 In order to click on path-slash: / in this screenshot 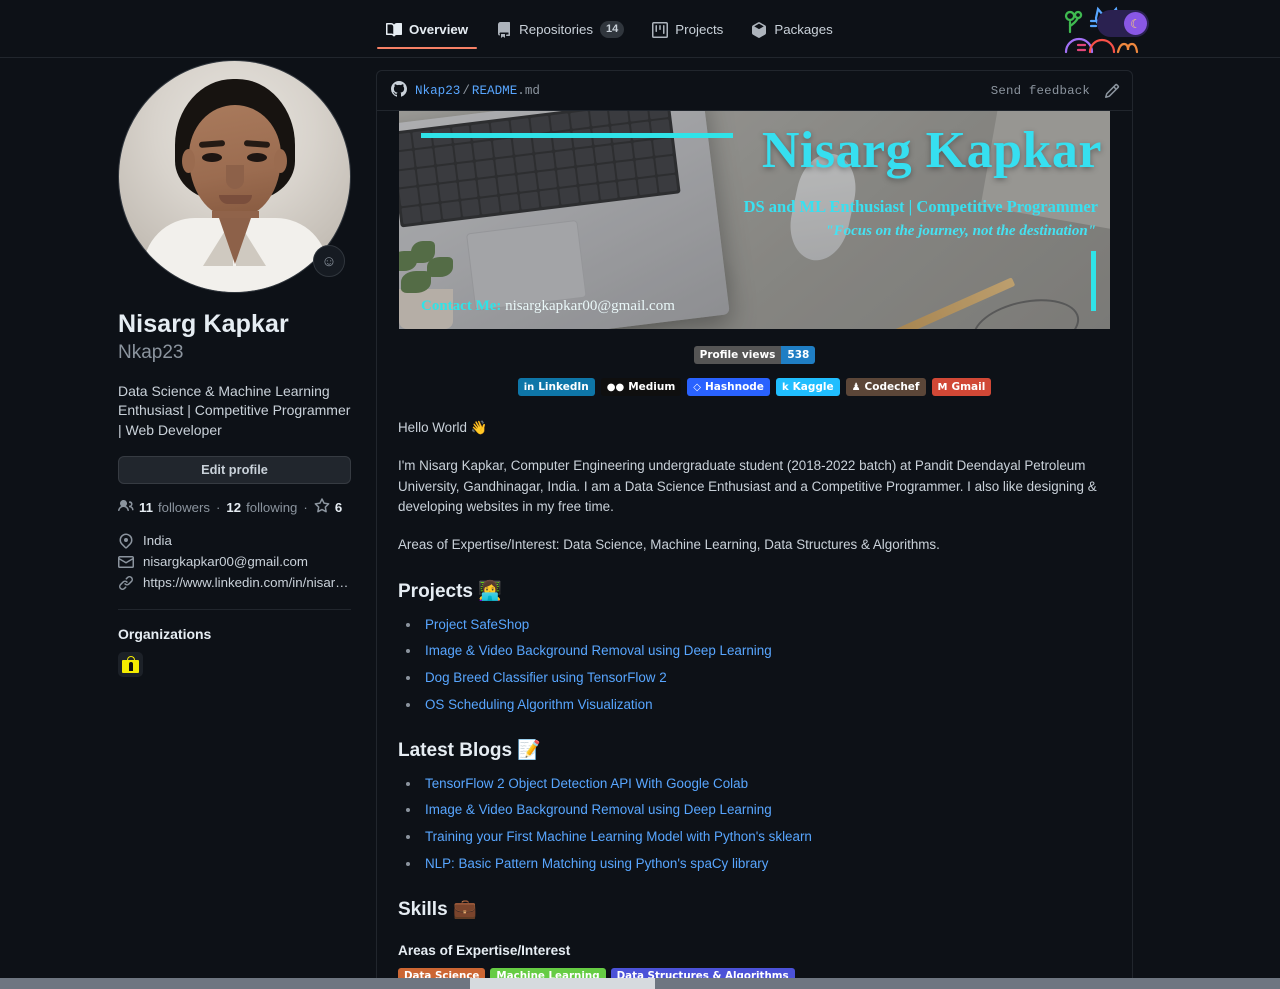, I will do `click(466, 90)`.